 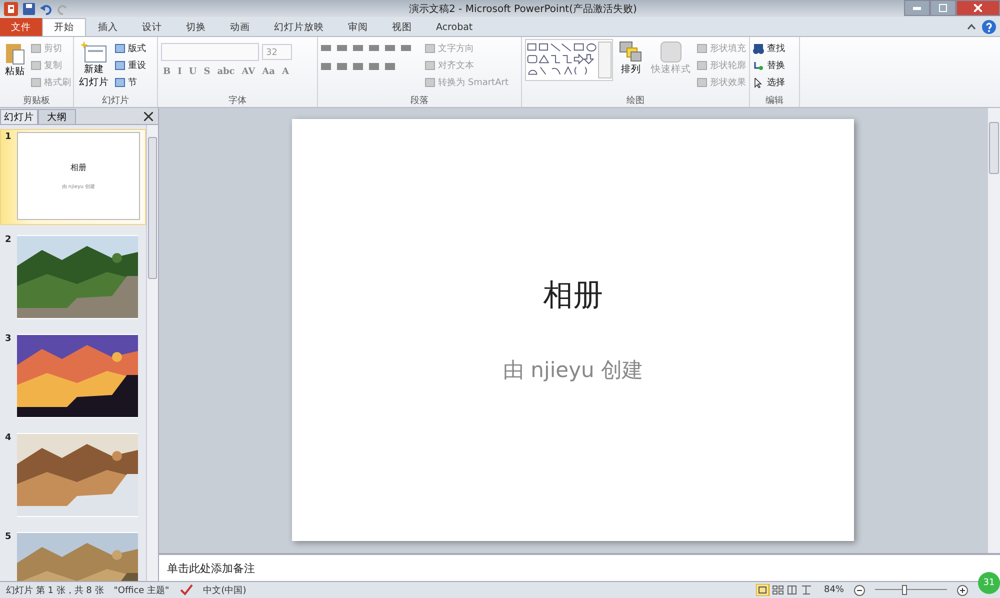 I want to click on group-title: 字体, so click(x=238, y=100).